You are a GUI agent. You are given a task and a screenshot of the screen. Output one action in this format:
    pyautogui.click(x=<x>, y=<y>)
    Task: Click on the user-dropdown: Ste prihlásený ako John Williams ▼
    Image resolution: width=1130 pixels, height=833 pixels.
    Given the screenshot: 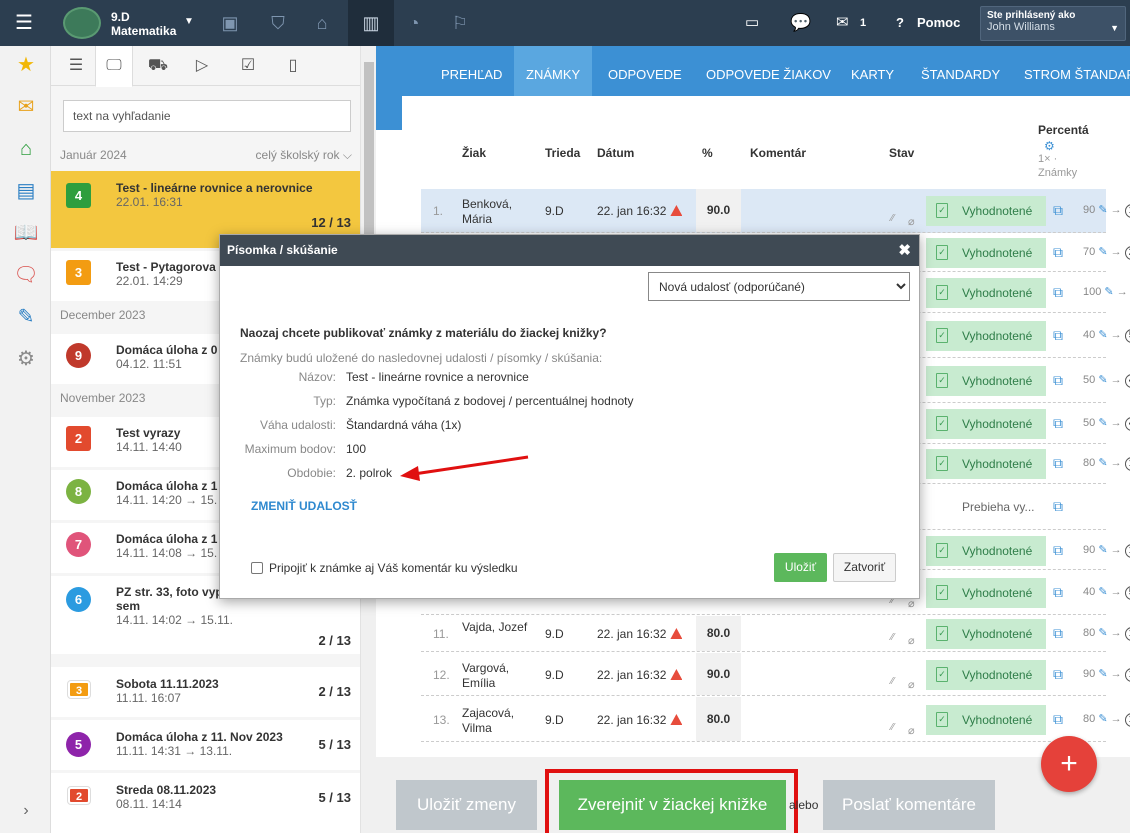 What is the action you would take?
    pyautogui.click(x=1053, y=23)
    